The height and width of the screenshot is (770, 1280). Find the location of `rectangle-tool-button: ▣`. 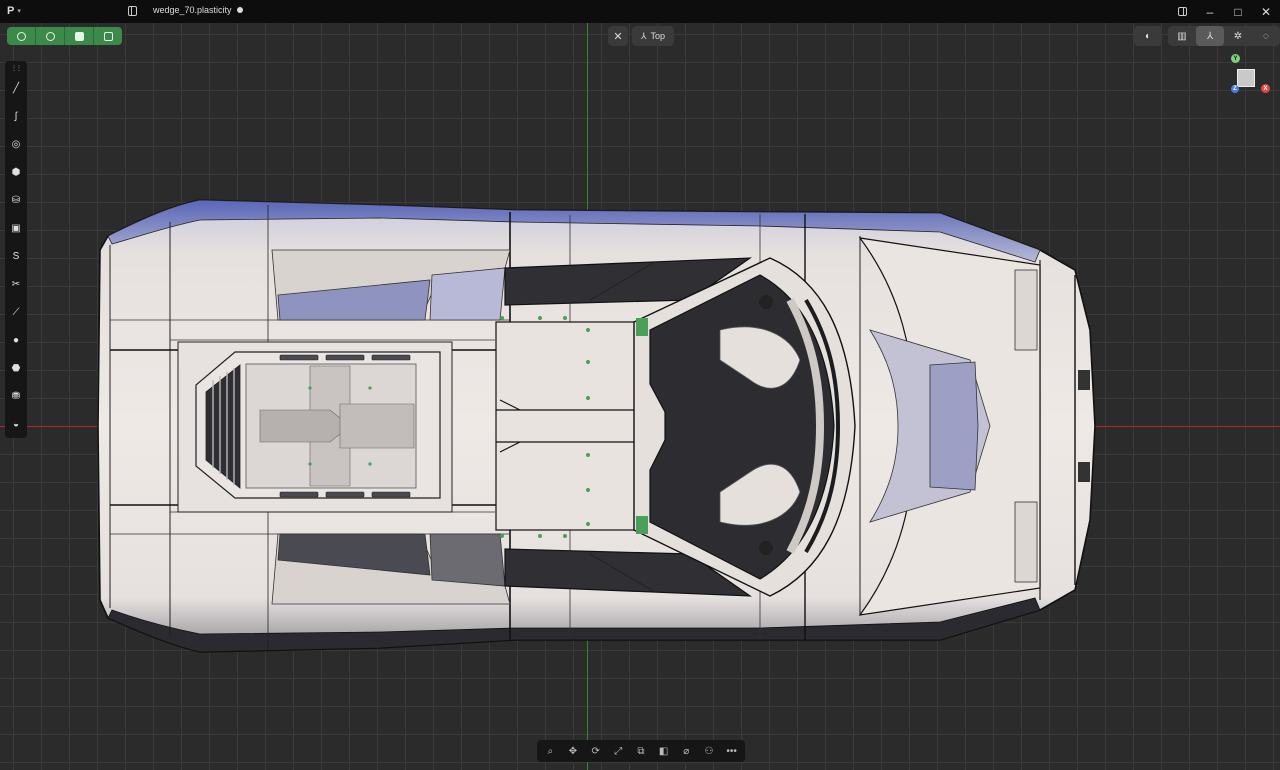

rectangle-tool-button: ▣ is located at coordinates (16, 228).